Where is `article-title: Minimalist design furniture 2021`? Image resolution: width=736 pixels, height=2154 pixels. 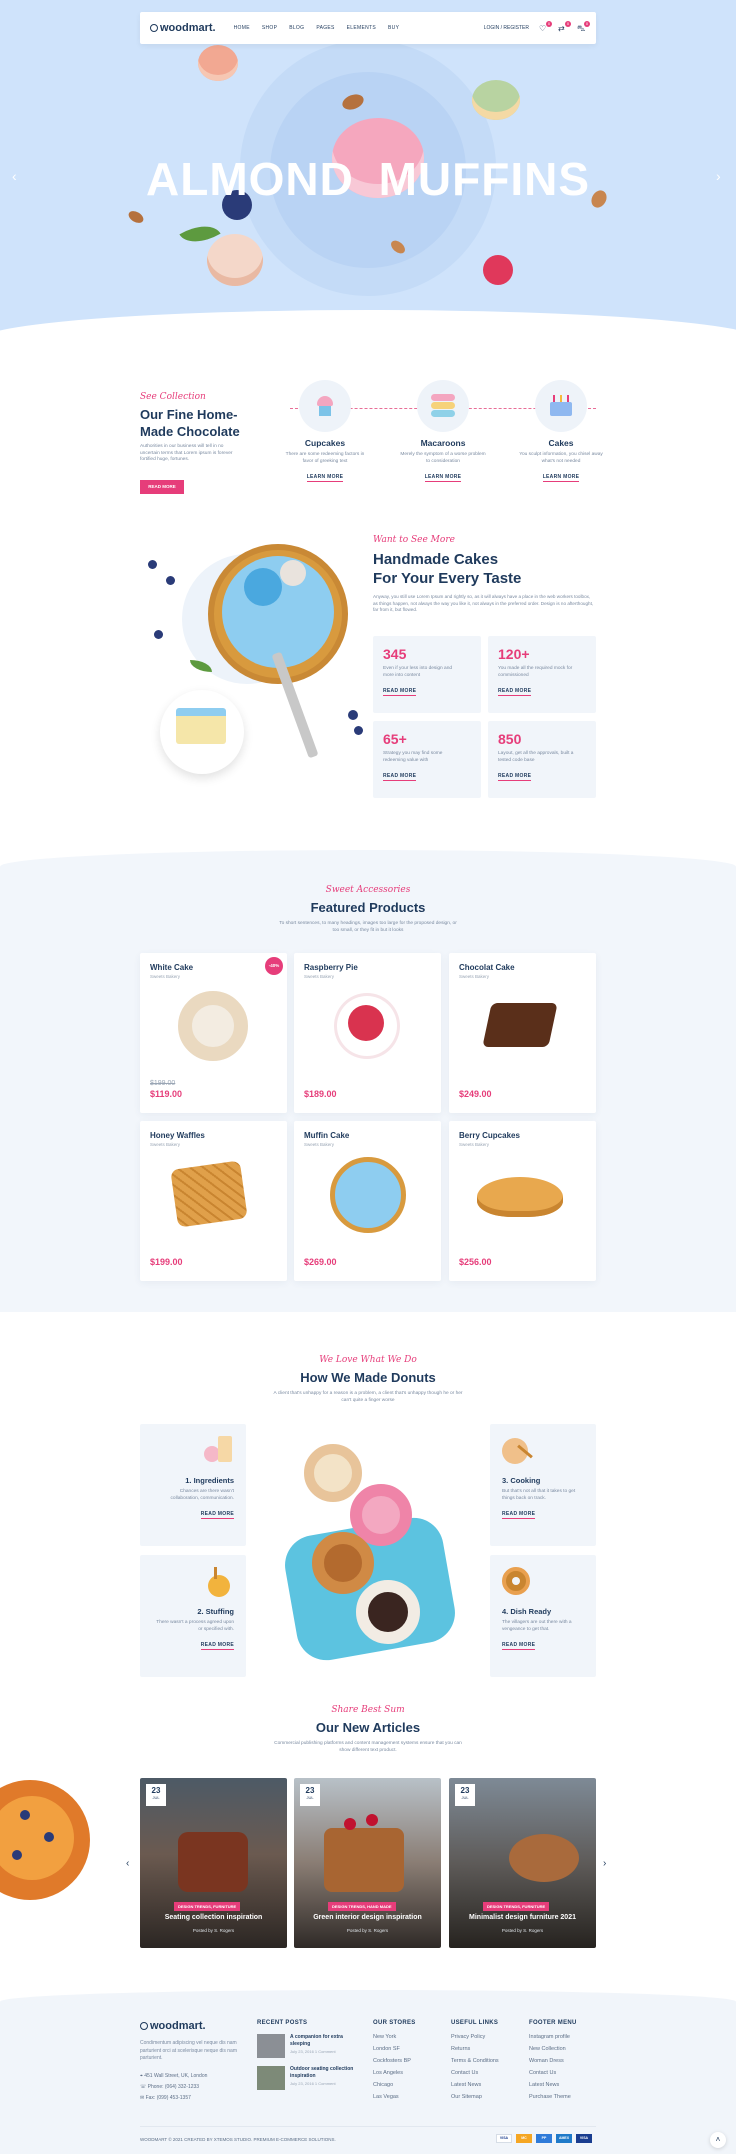
article-title: Minimalist design furniture 2021 is located at coordinates (522, 1917).